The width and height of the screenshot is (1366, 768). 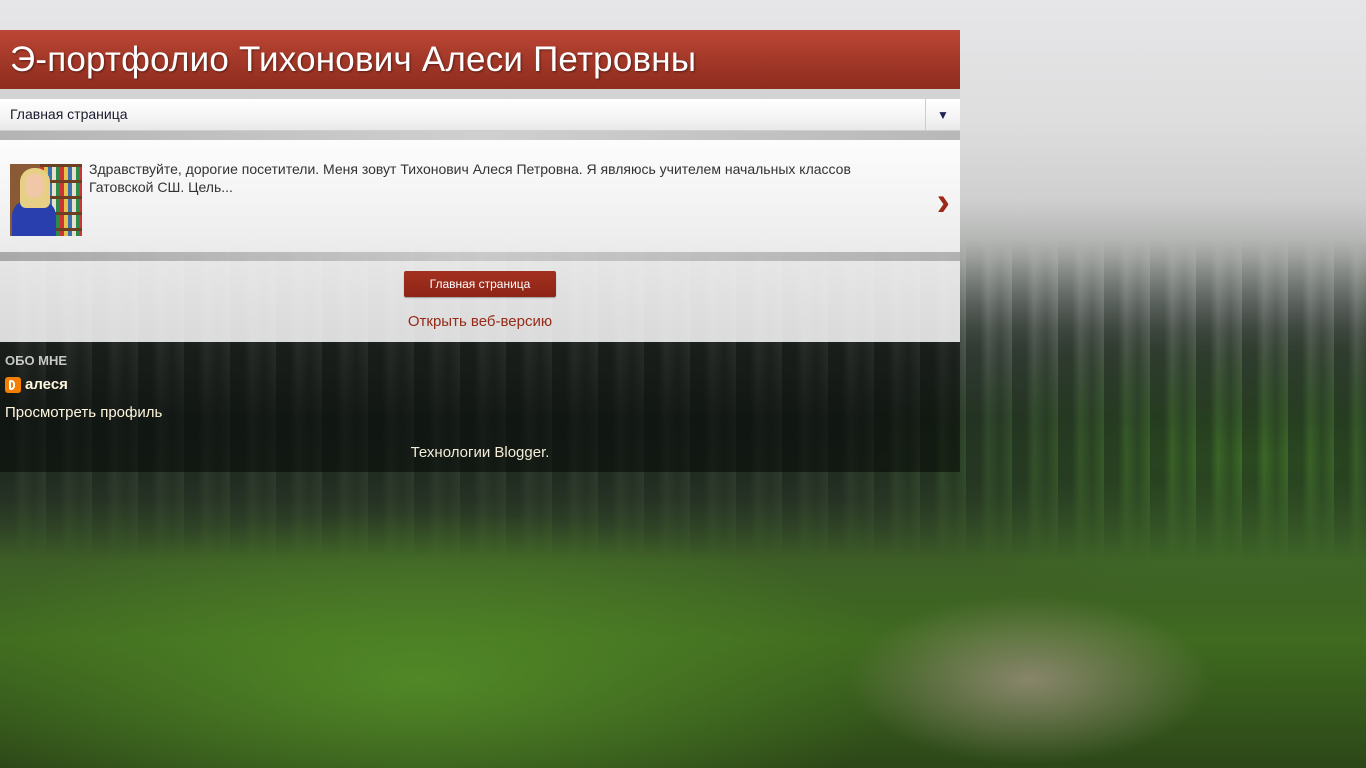 What do you see at coordinates (34, 186) in the screenshot?
I see `thumbnail-person-face` at bounding box center [34, 186].